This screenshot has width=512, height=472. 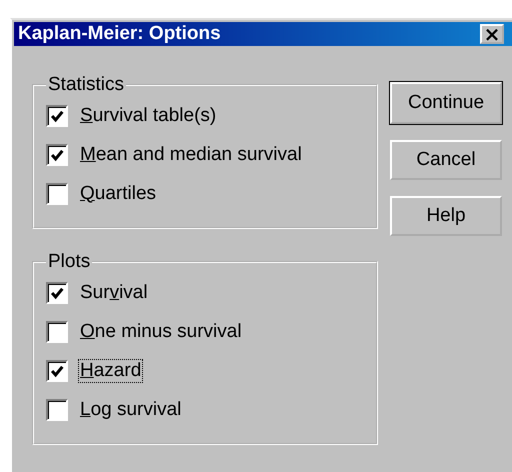 I want to click on checkbox-label: Survival table(s), so click(x=148, y=116).